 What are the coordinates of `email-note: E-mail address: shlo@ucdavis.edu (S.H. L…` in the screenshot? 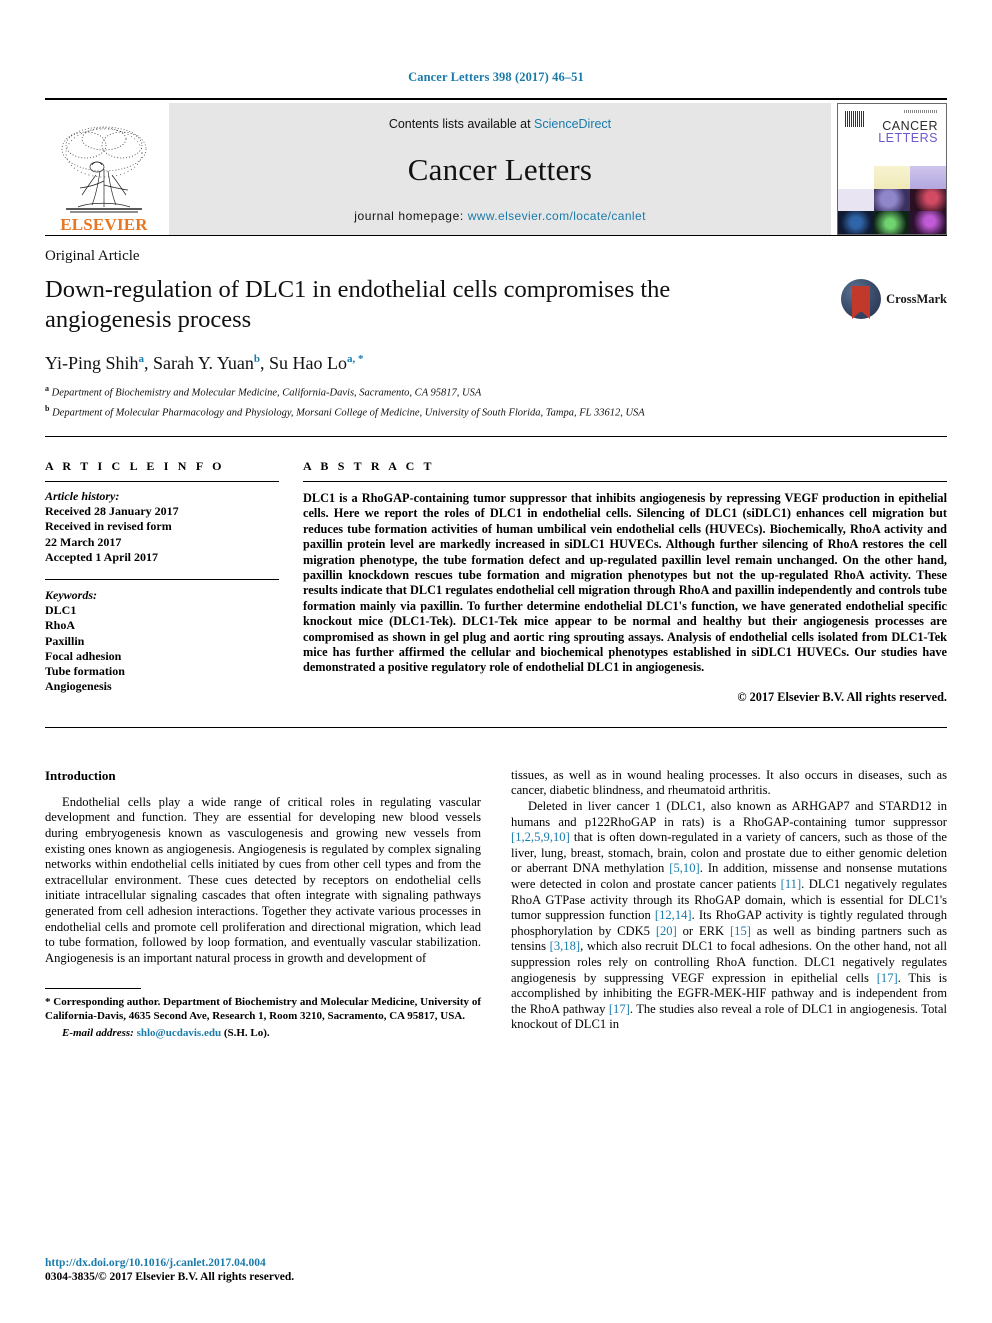 It's located at (263, 1034).